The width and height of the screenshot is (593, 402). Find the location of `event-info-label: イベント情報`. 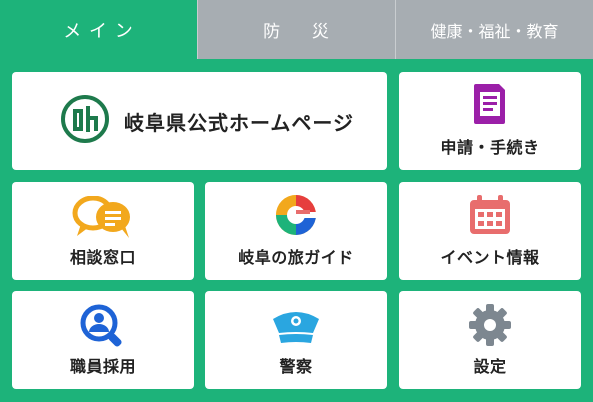

event-info-label: イベント情報 is located at coordinates (490, 257).